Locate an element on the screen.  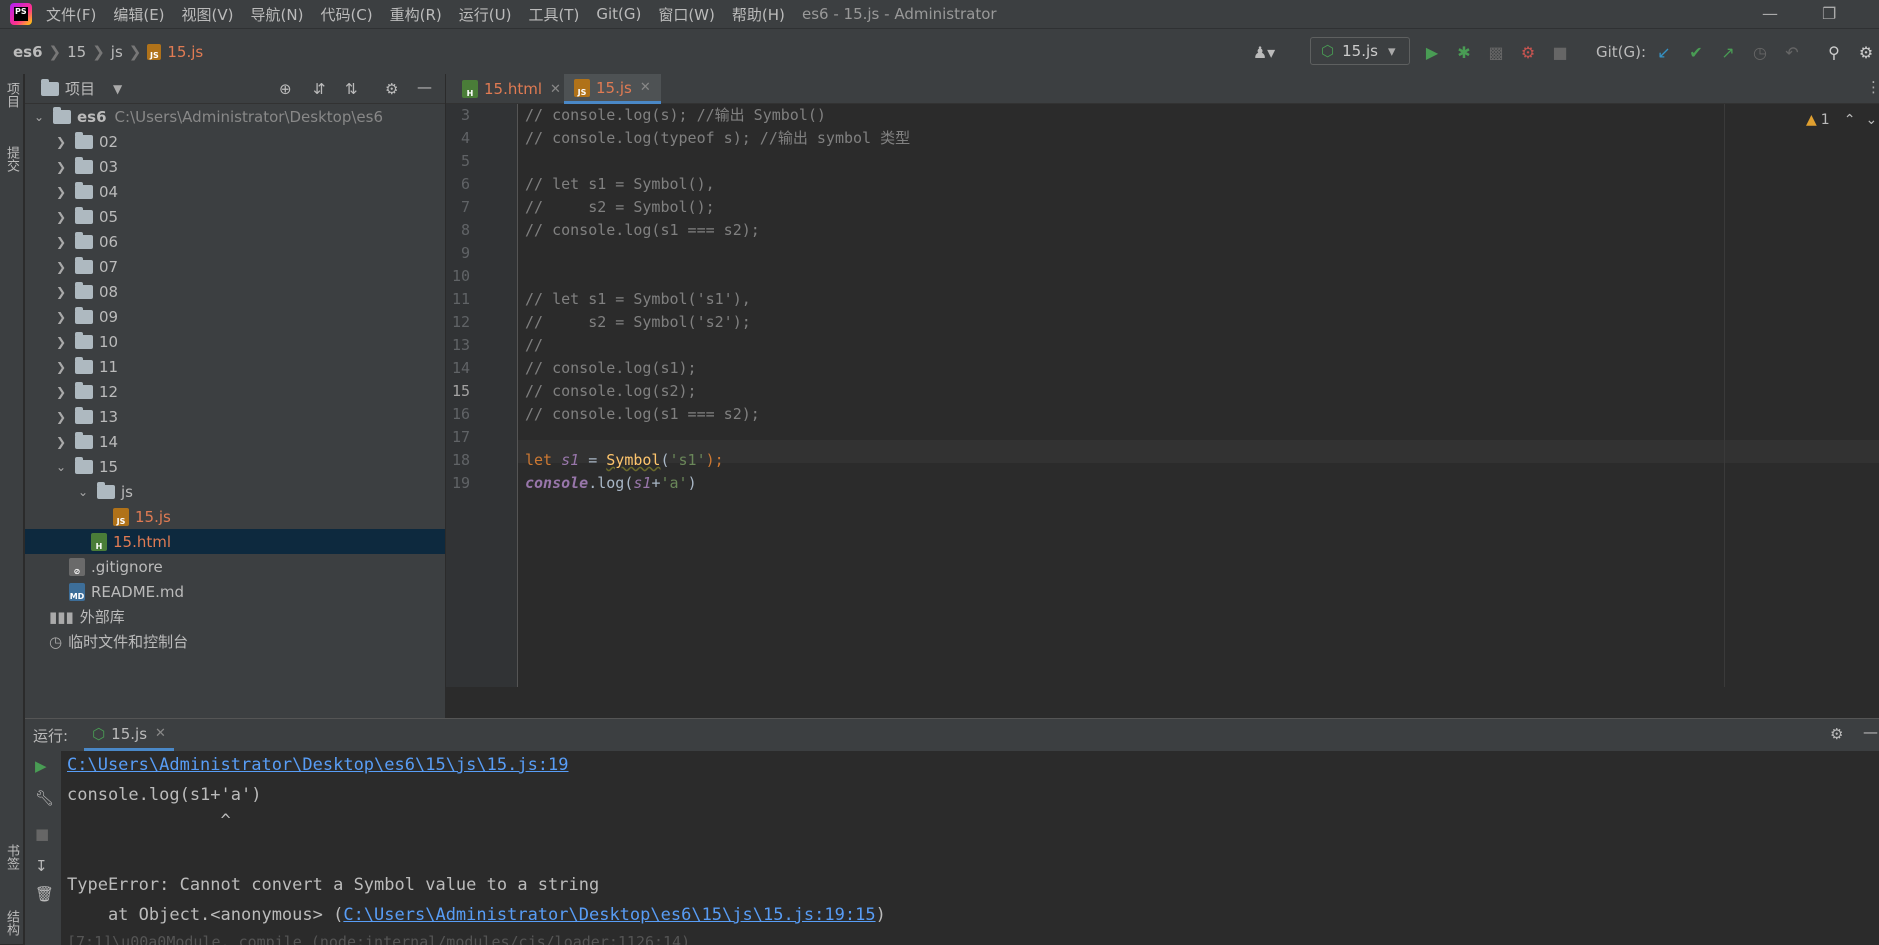
git-commit-icon: ✔ is located at coordinates (1696, 52).